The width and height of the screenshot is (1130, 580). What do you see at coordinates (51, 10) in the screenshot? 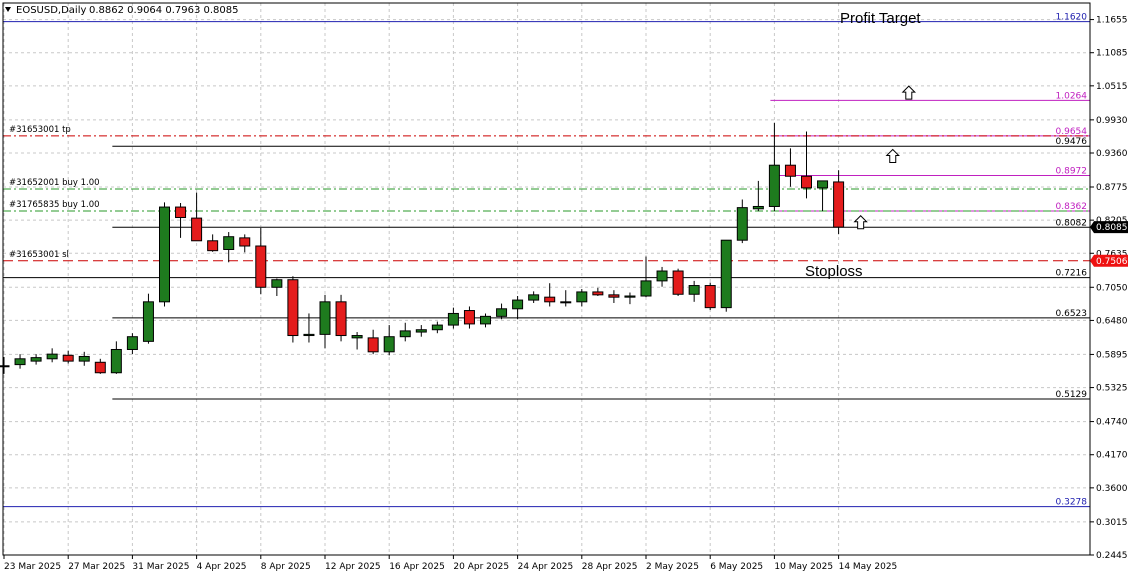
I see `symbol-label: EOSUSD,Daily` at bounding box center [51, 10].